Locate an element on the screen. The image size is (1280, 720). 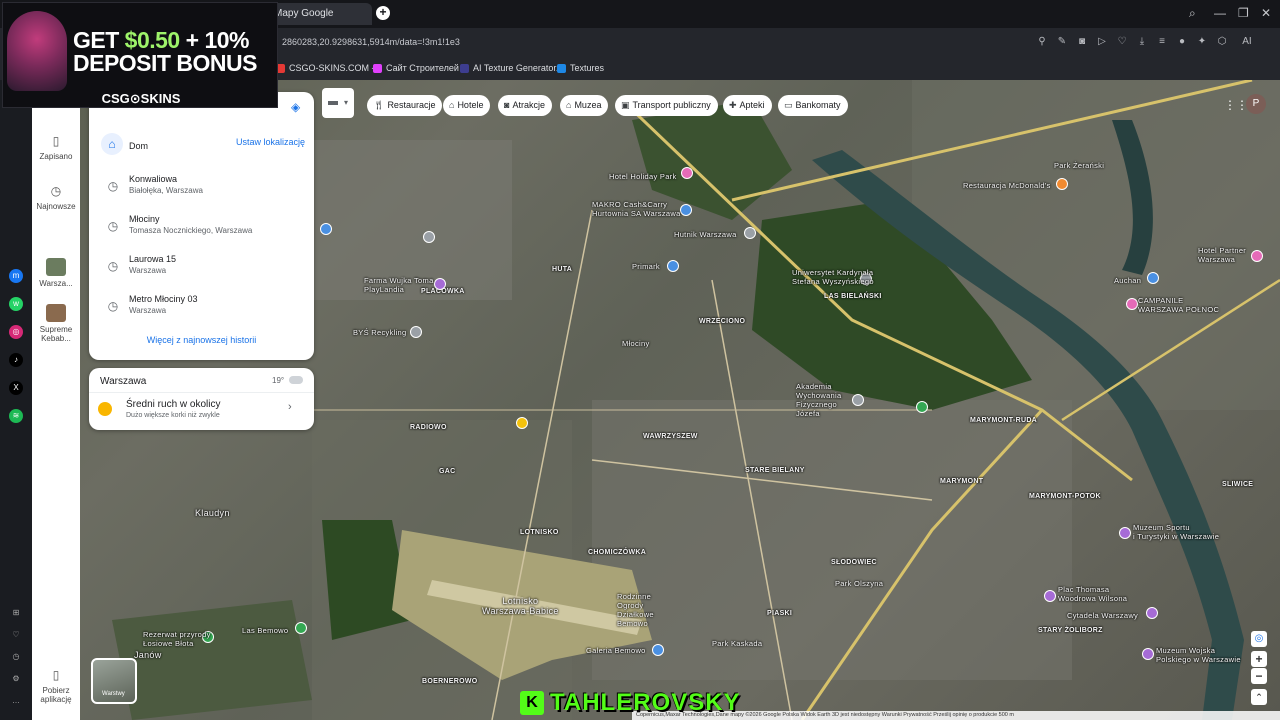
poi-mlociny: Młociny is located at coordinates (636, 343).